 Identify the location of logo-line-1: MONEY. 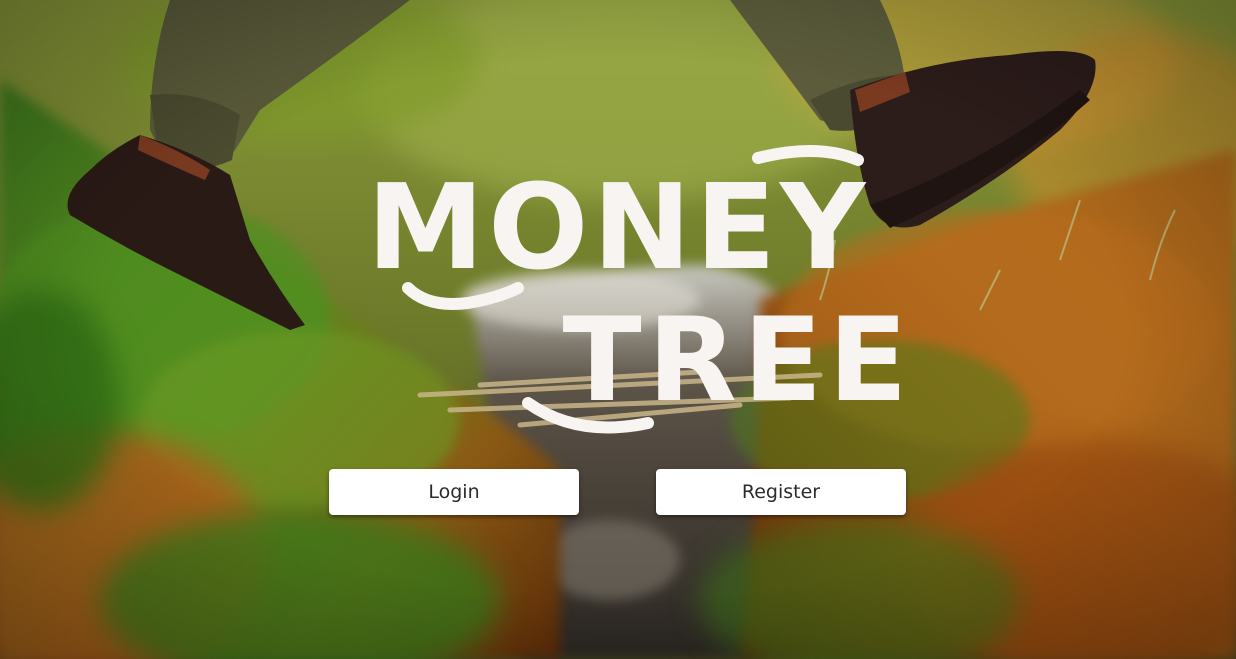
(618, 227).